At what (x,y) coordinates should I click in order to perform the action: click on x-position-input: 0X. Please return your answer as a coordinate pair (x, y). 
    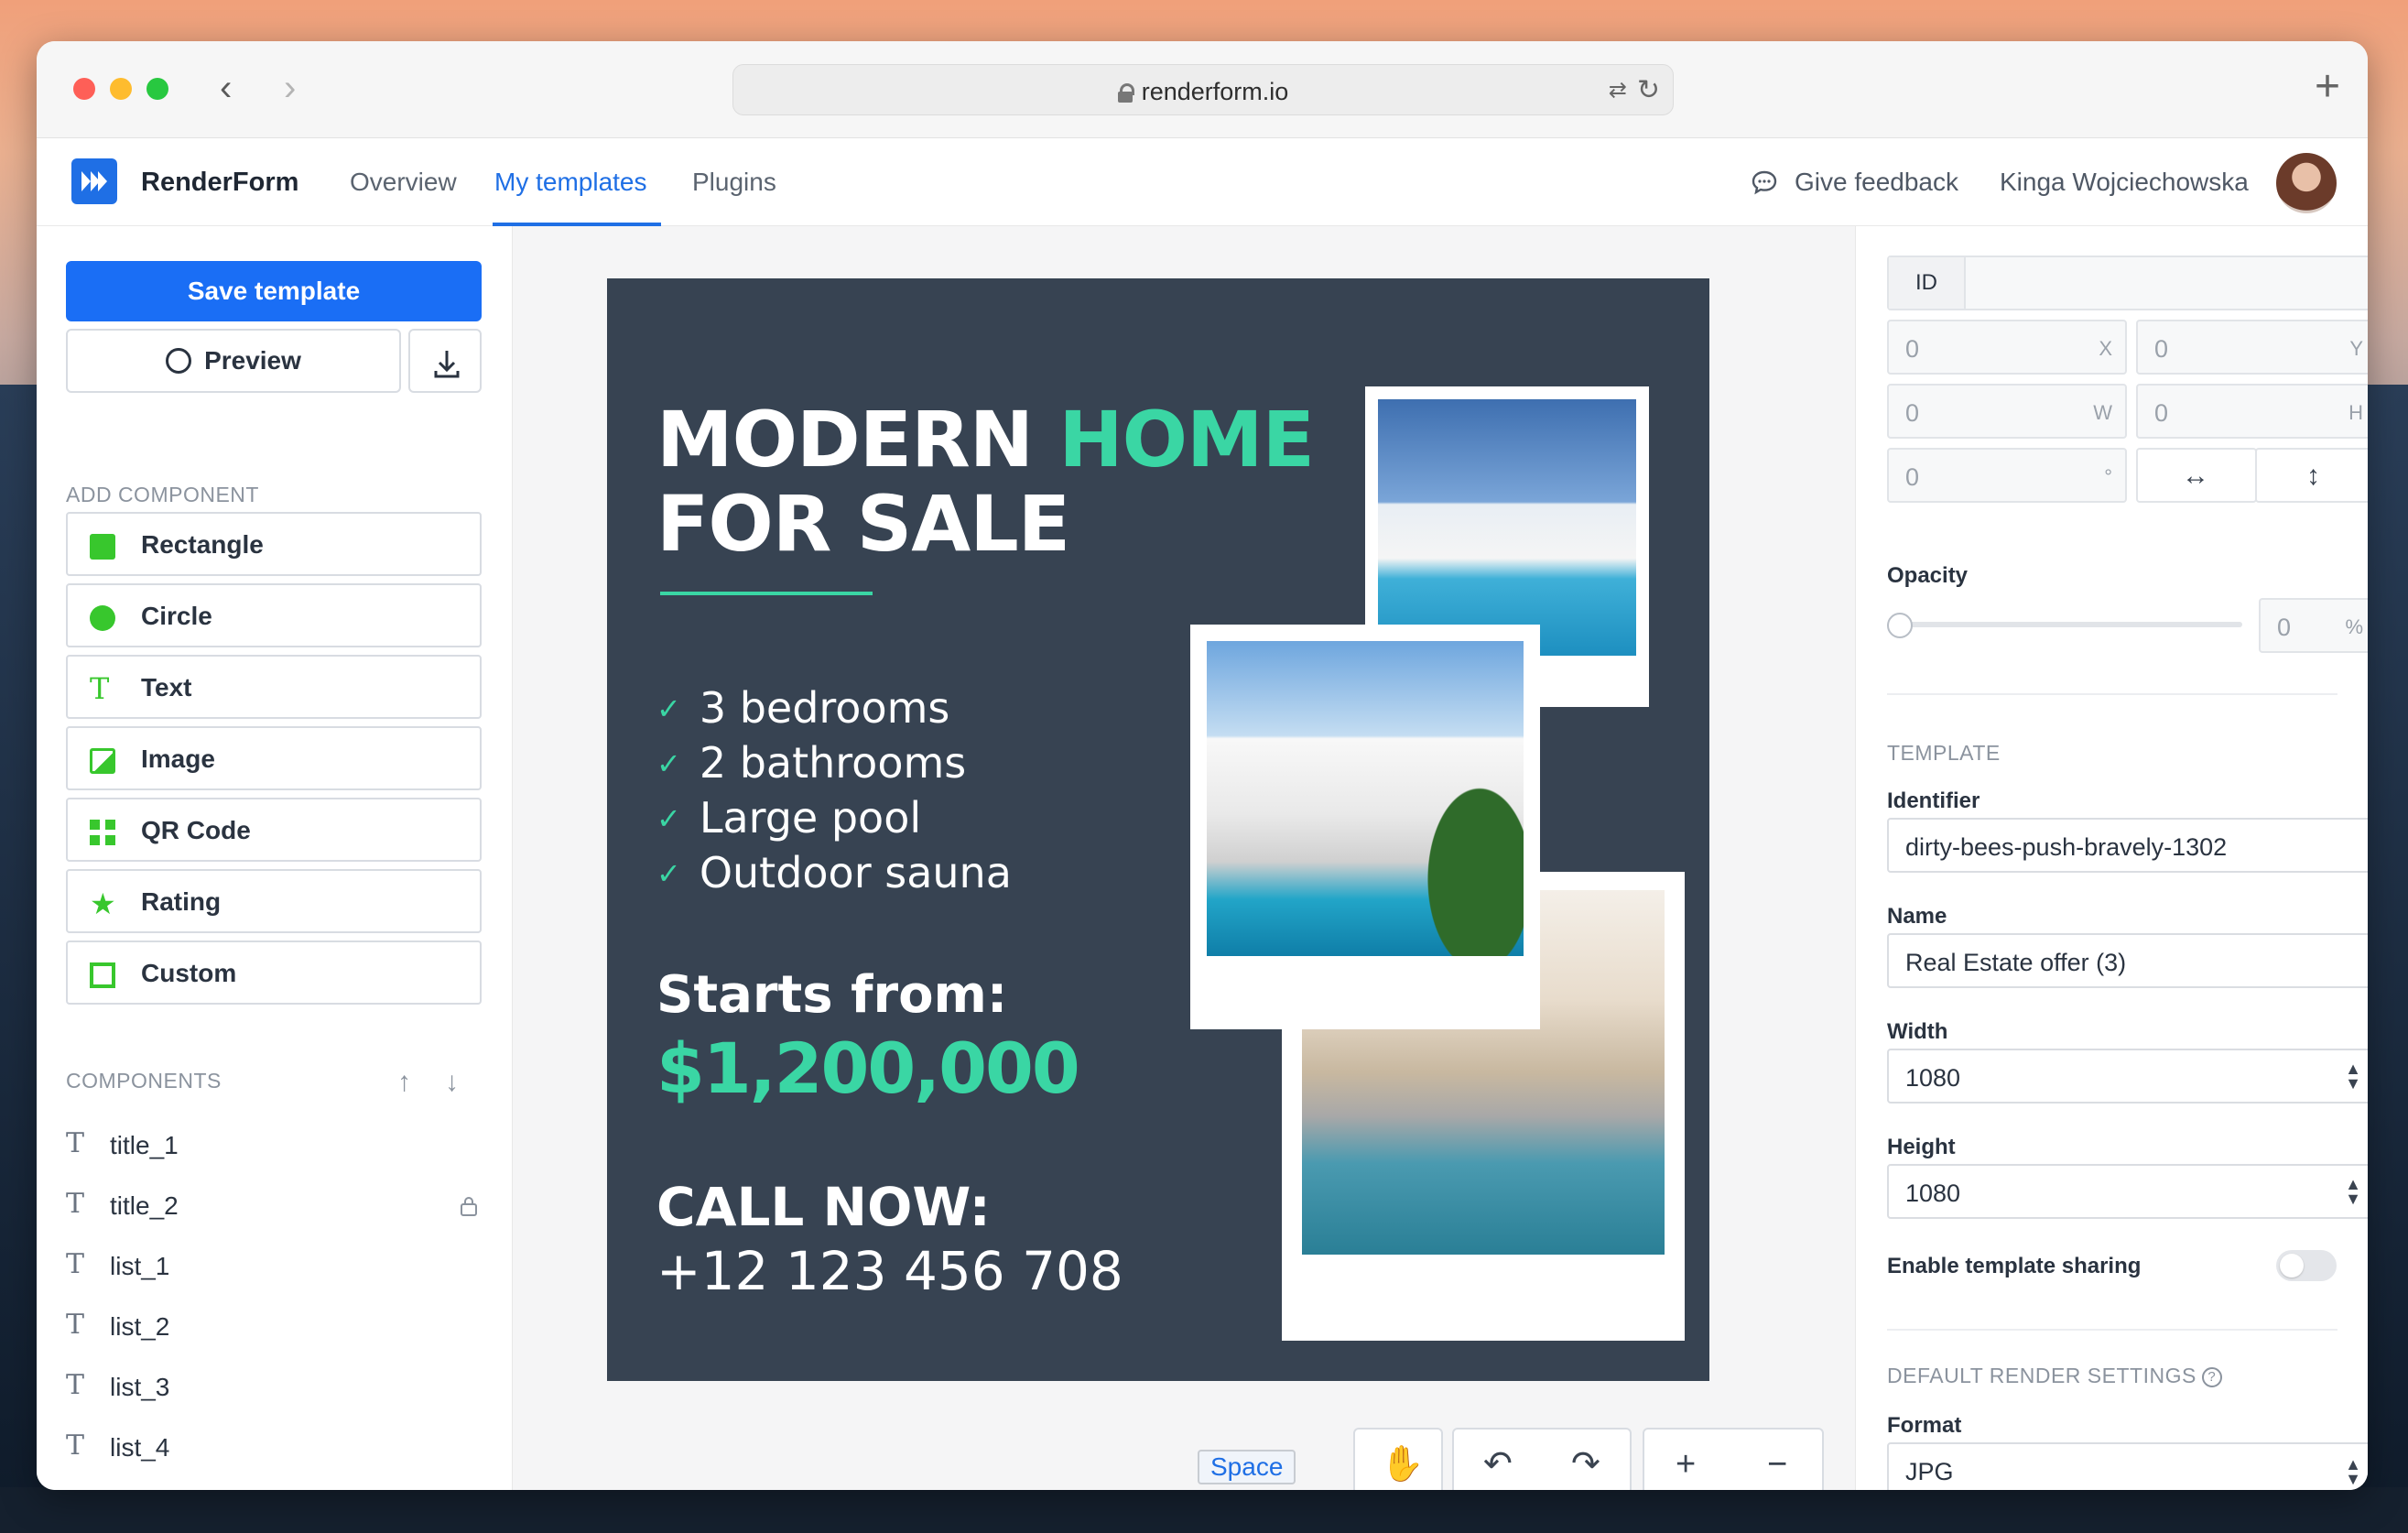
    Looking at the image, I should click on (2007, 348).